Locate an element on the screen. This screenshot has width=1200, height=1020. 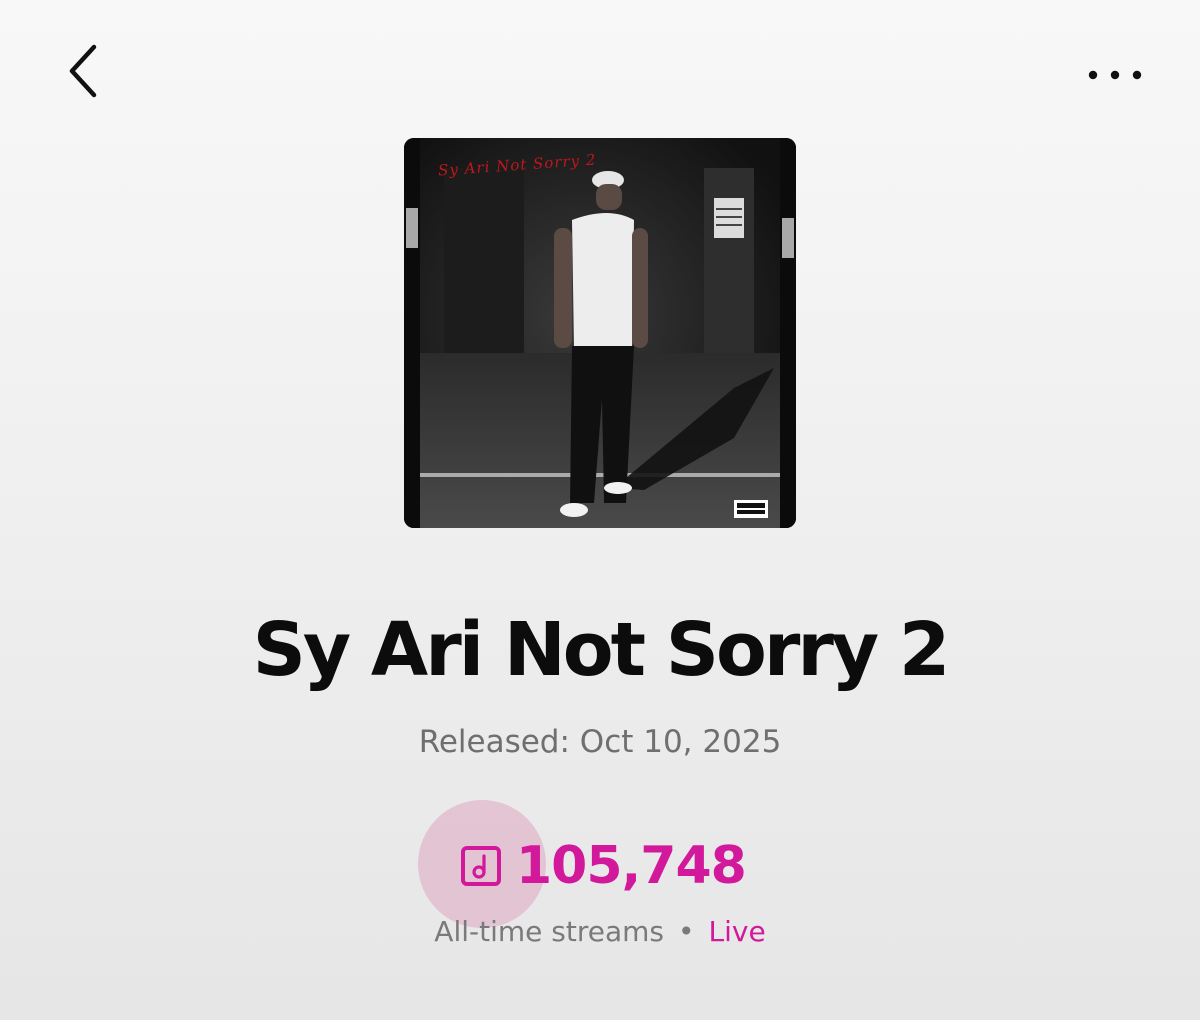
music-note-icon is located at coordinates (481, 866).